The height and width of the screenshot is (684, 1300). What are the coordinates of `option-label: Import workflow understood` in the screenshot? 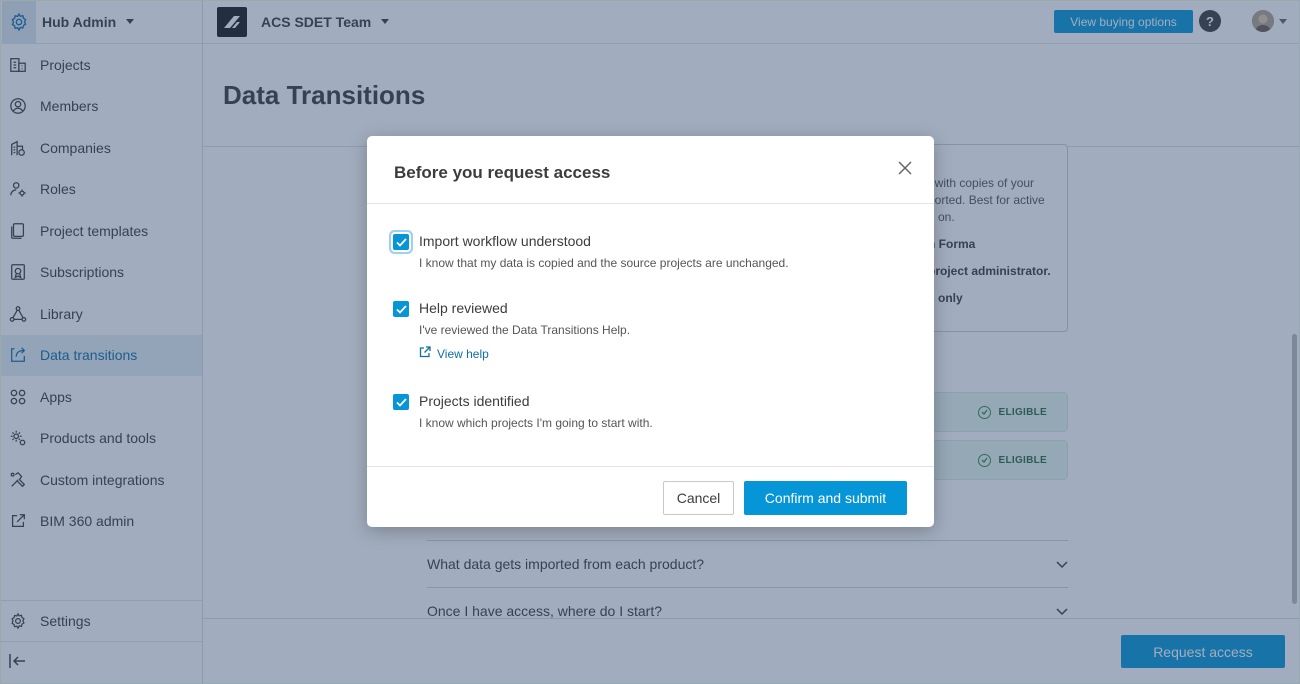 It's located at (505, 241).